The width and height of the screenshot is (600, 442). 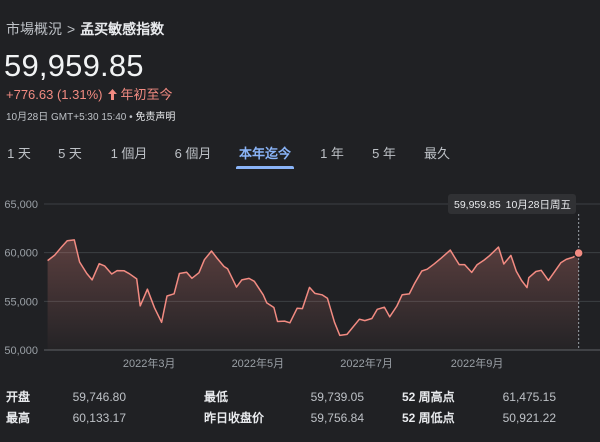 What do you see at coordinates (149, 363) in the screenshot?
I see `x-tick-label: 2022年3月` at bounding box center [149, 363].